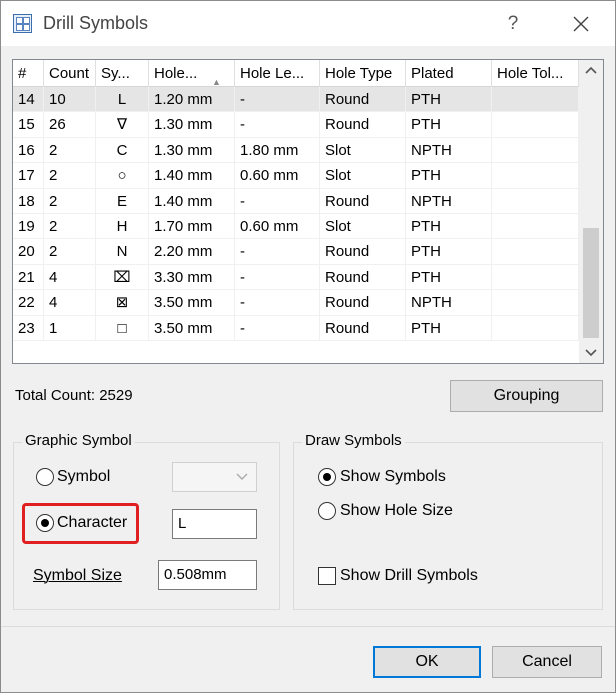  Describe the element at coordinates (28, 226) in the screenshot. I see `cell-number: 19` at that location.